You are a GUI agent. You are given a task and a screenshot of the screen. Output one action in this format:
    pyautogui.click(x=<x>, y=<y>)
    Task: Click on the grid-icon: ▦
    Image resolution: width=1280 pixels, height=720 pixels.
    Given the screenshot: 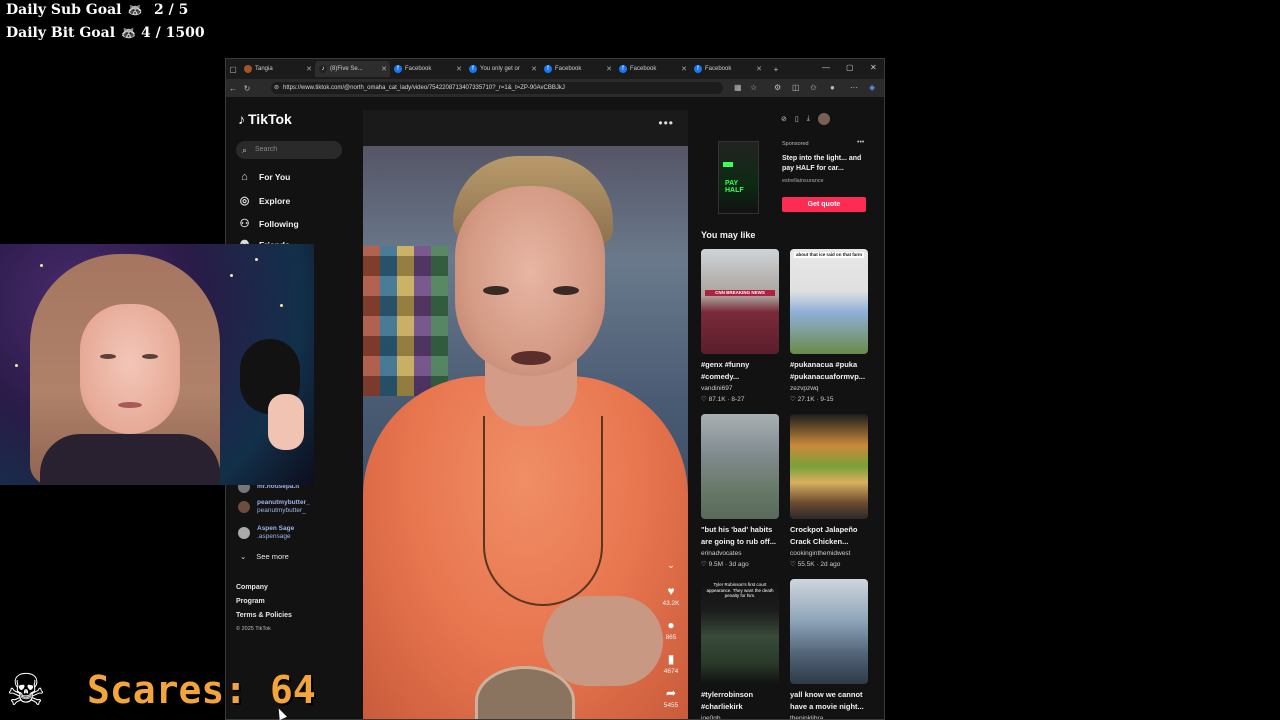 What is the action you would take?
    pyautogui.click(x=738, y=87)
    